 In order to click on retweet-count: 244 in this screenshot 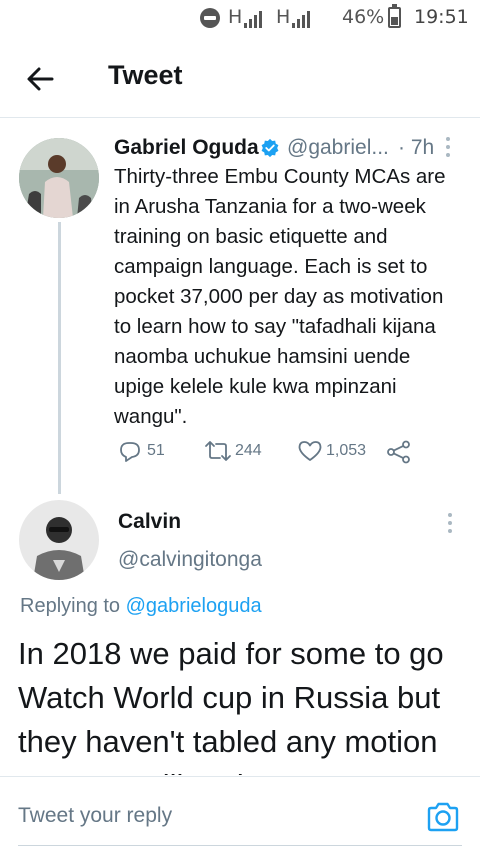, I will do `click(248, 450)`.